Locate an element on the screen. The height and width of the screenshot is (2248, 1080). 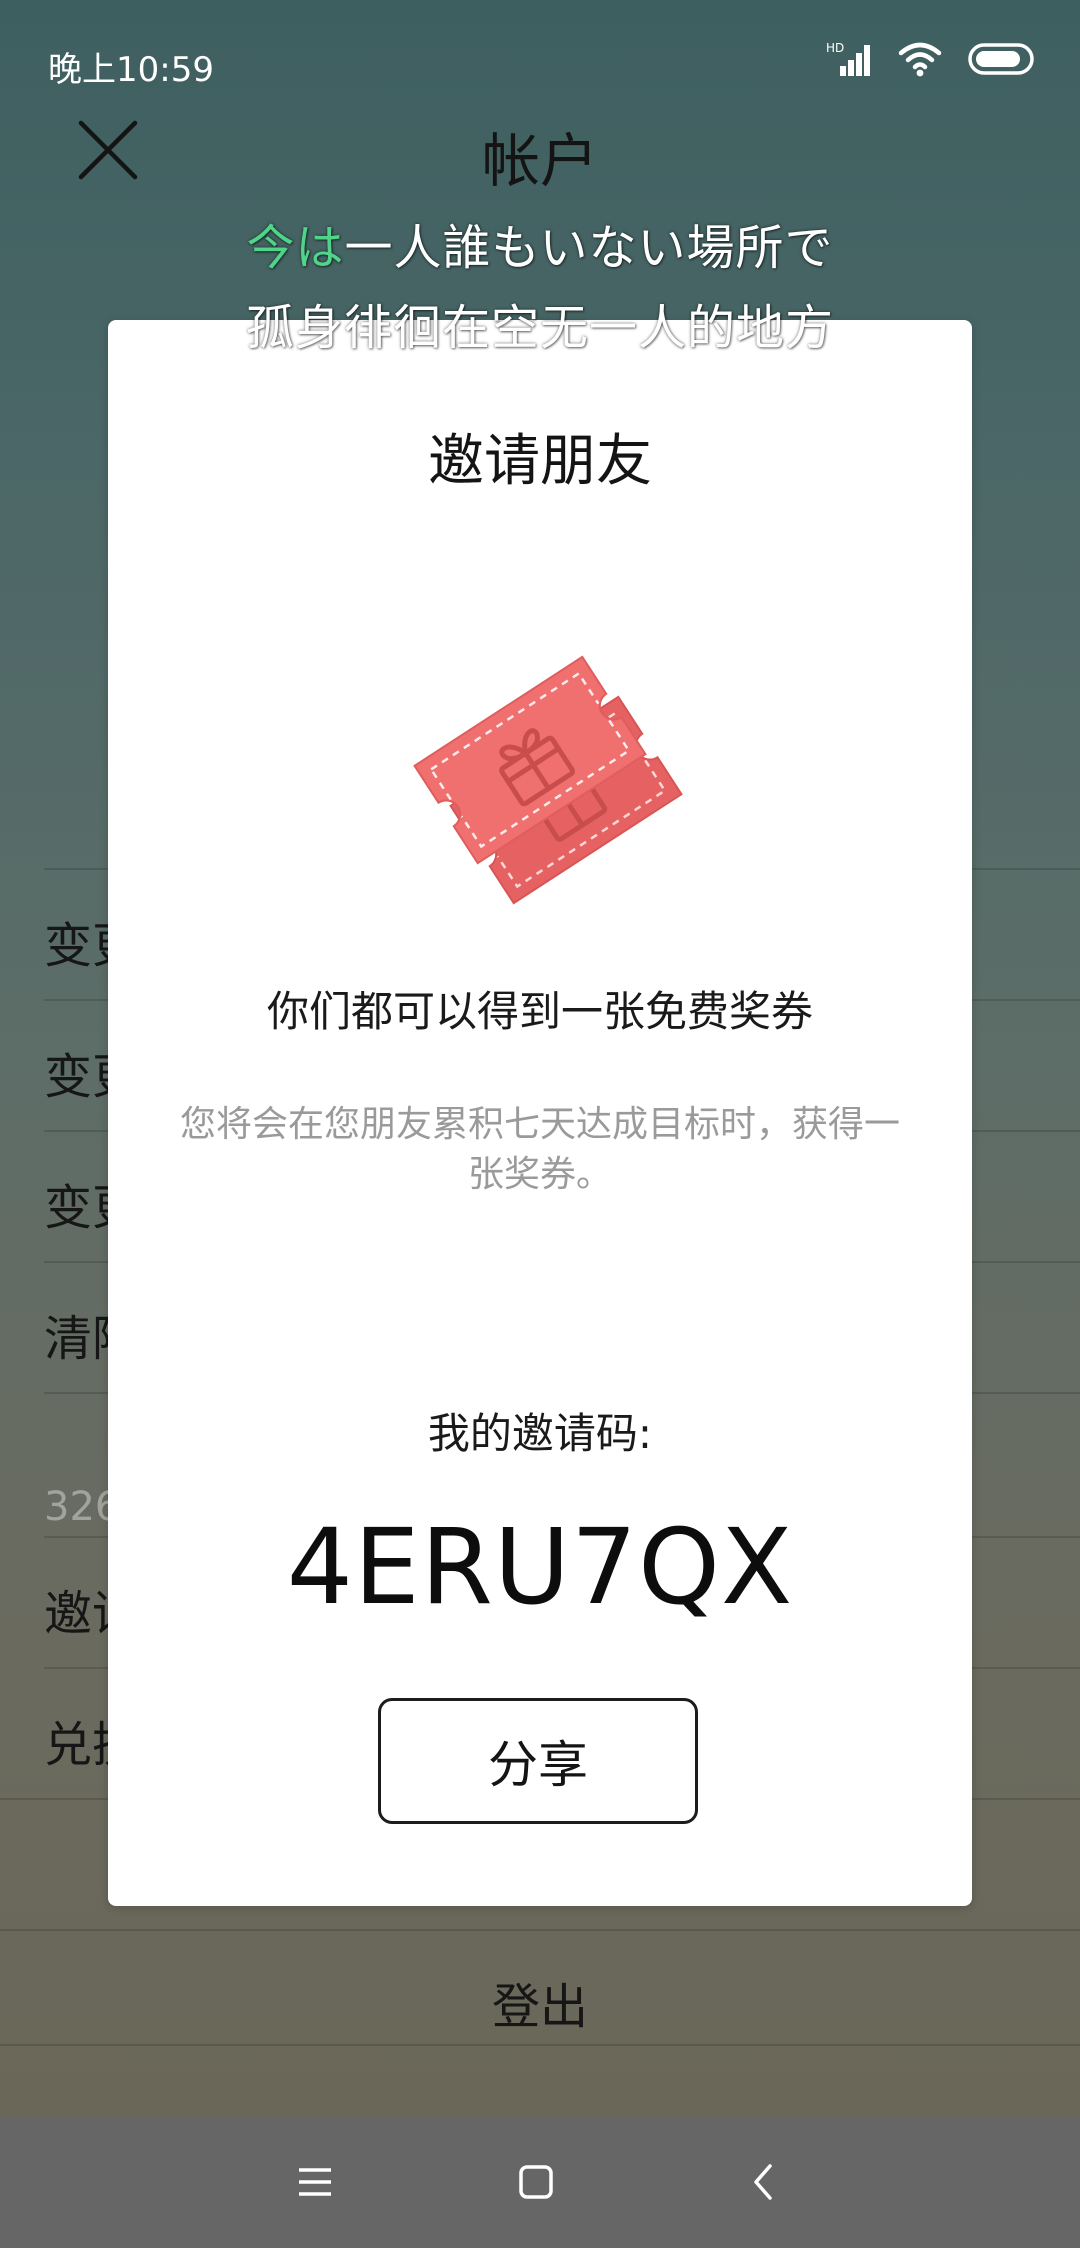
dialog-title: 邀请朋友 is located at coordinates (540, 461).